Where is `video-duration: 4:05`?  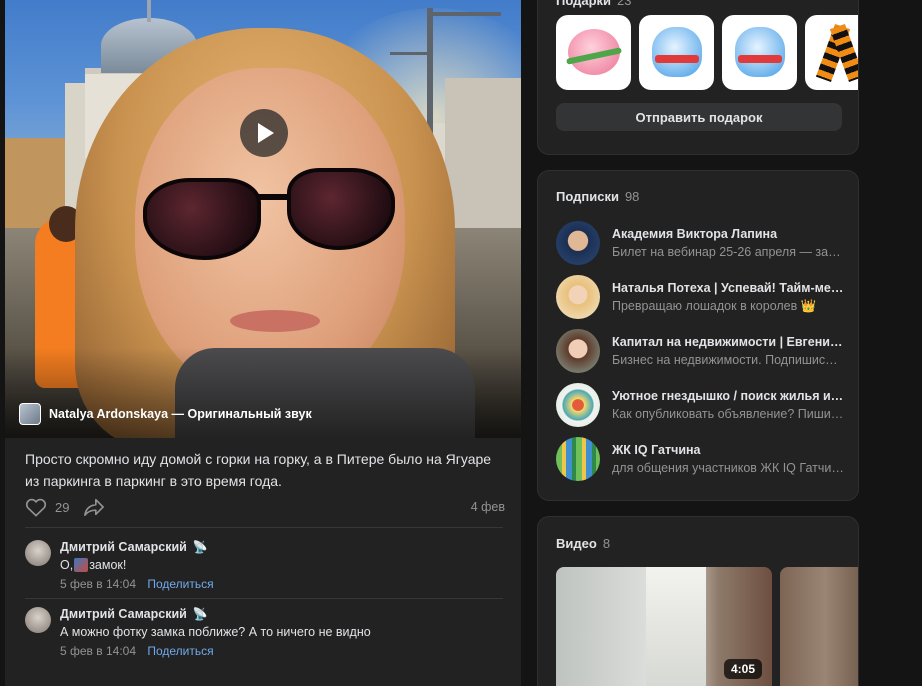 video-duration: 4:05 is located at coordinates (743, 669).